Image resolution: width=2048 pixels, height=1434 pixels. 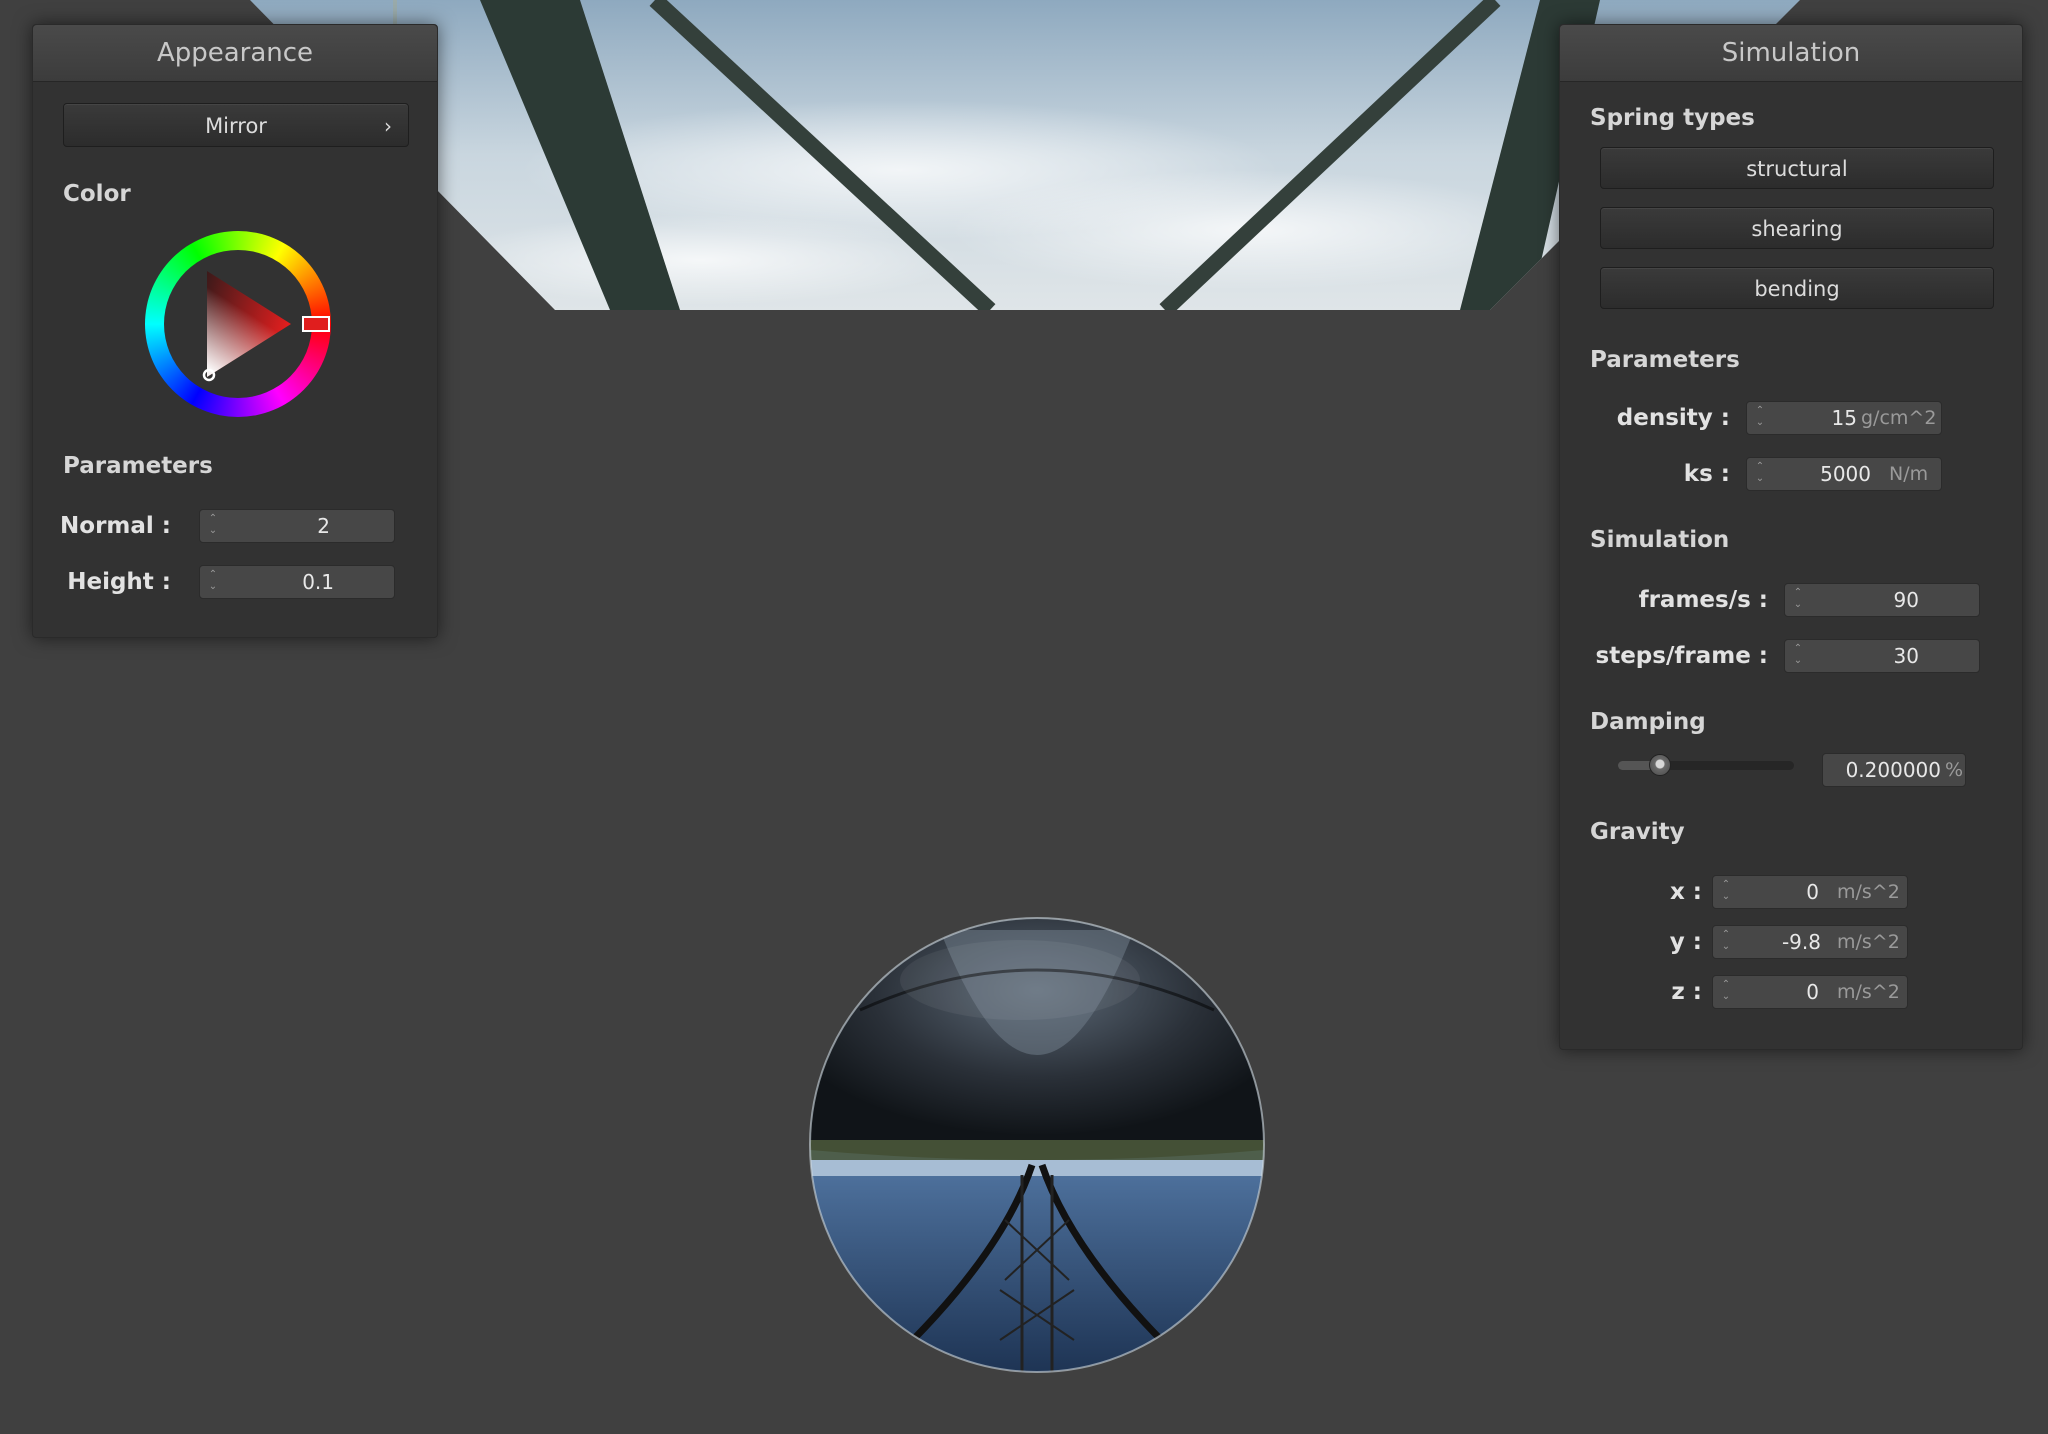 What do you see at coordinates (1672, 118) in the screenshot?
I see `spring-types-label: Spring types` at bounding box center [1672, 118].